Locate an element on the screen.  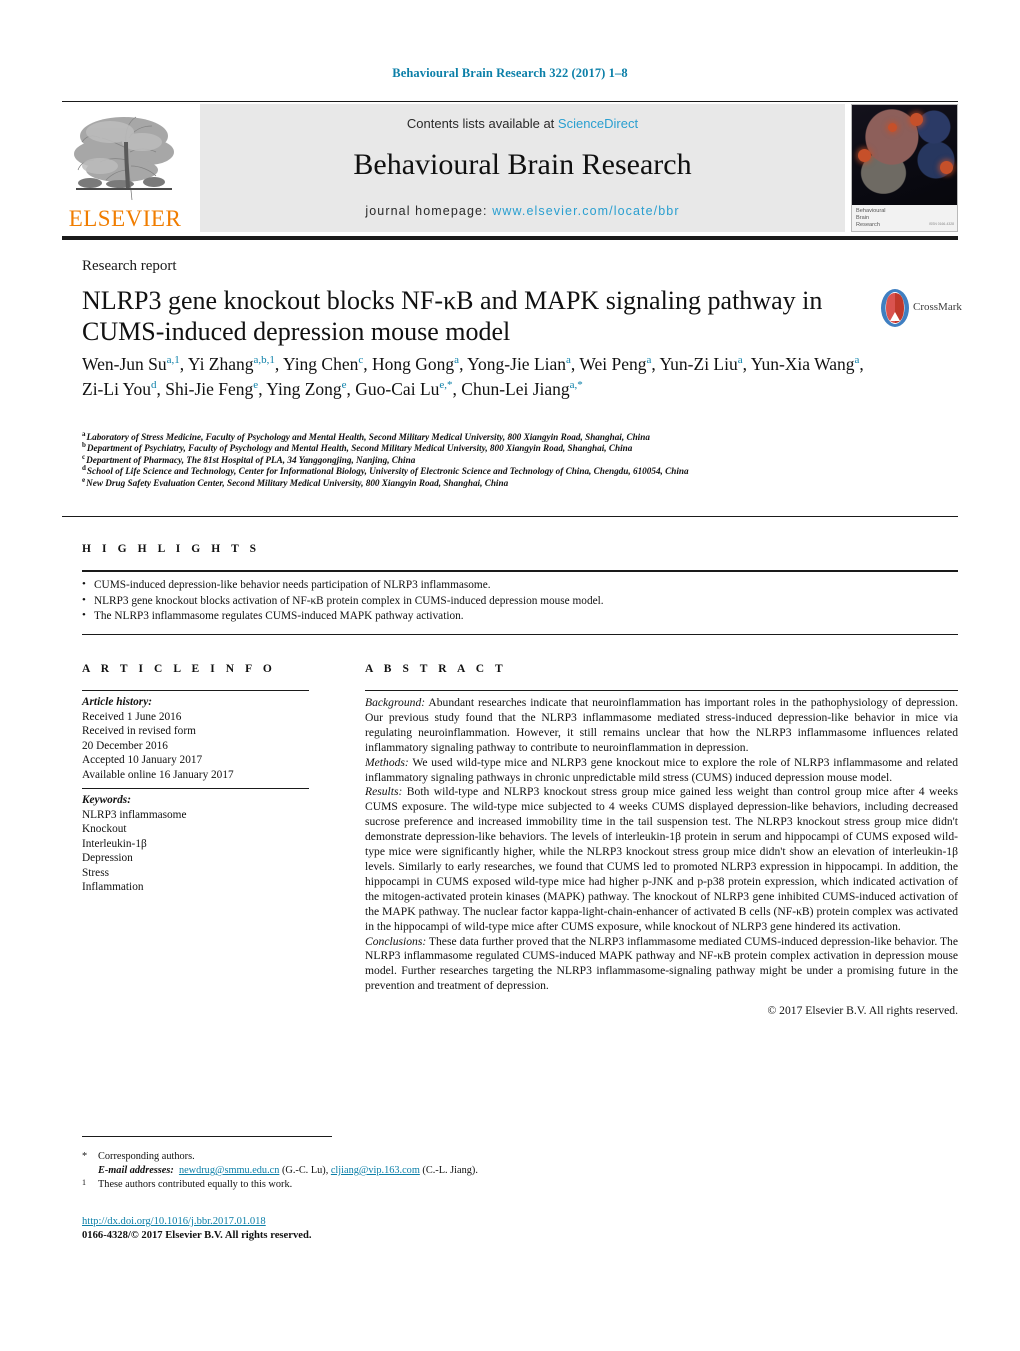
author-entry: Shi-Jie Fenge, is located at coordinates (215, 389).